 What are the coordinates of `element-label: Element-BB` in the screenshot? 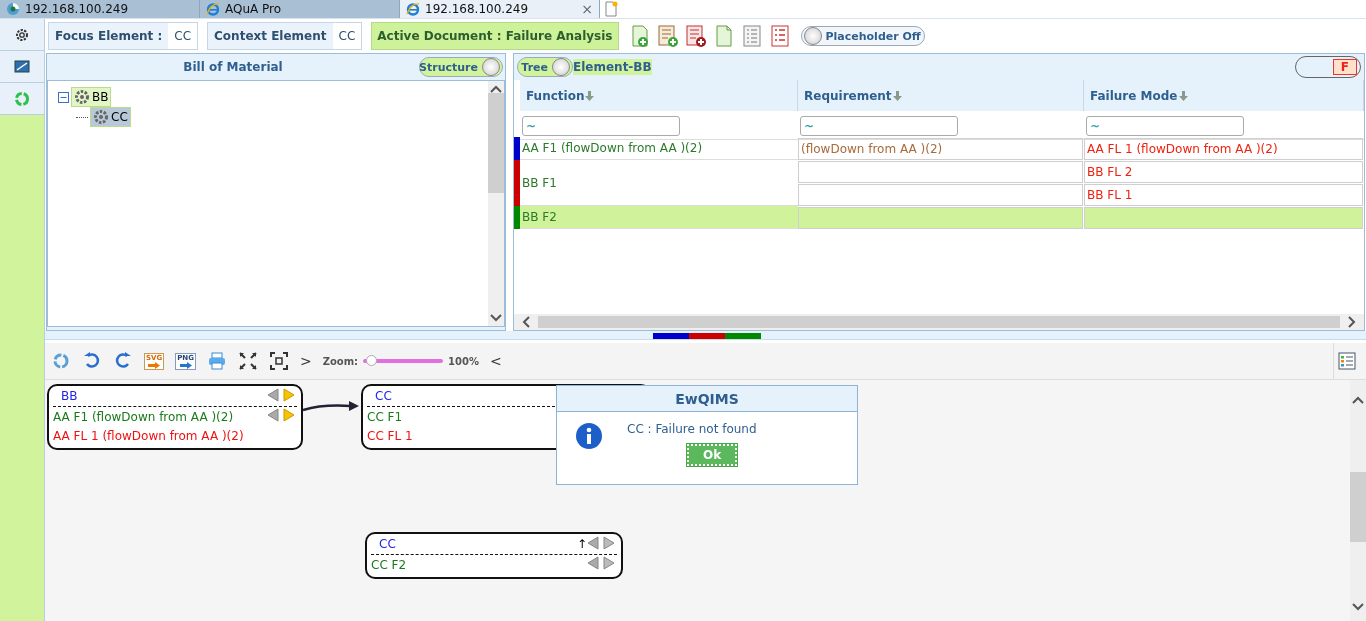 It's located at (612, 67).